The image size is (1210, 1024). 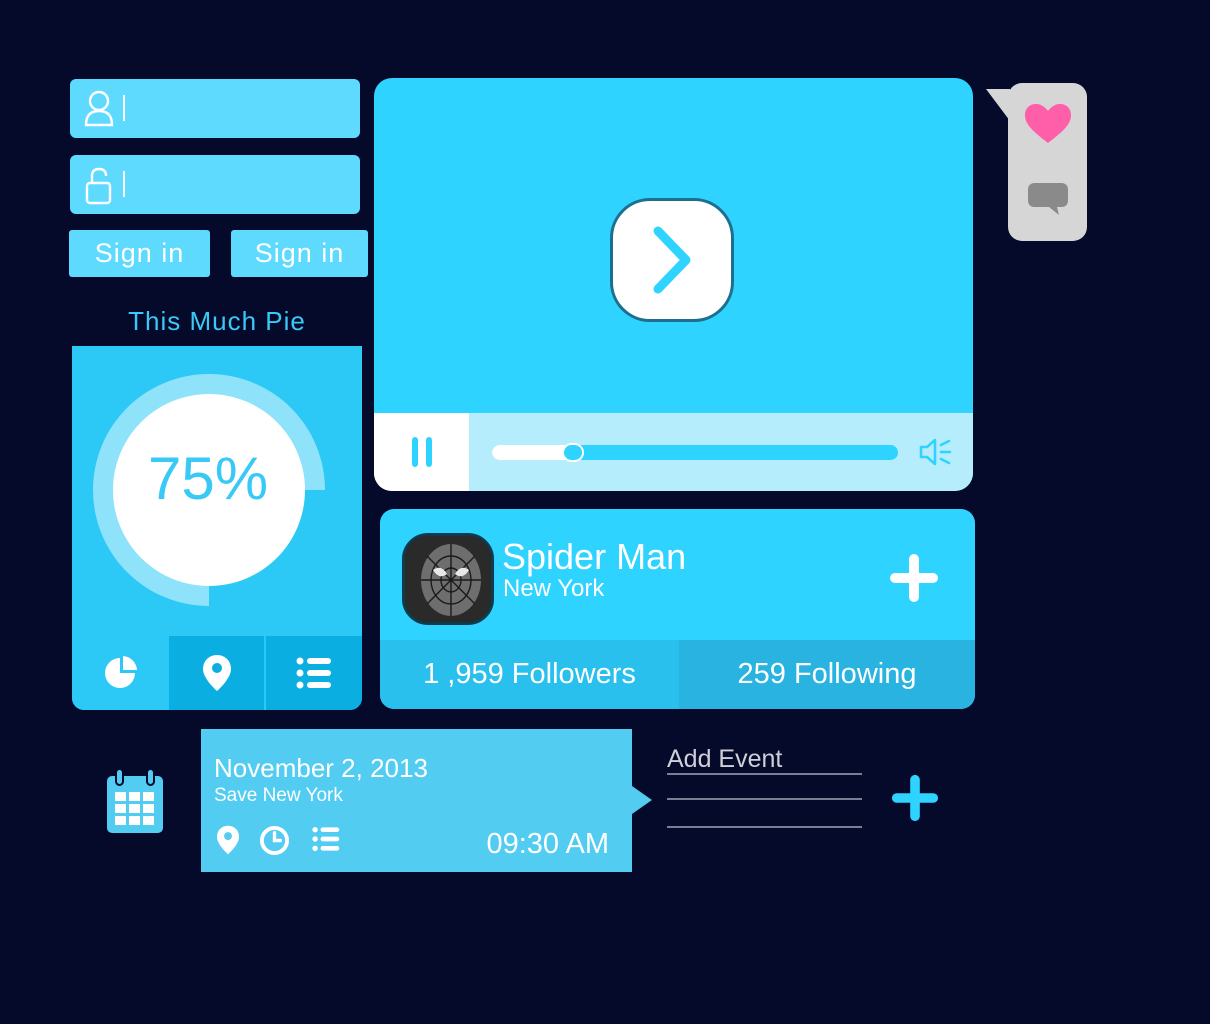 I want to click on clock-icon, so click(x=274, y=840).